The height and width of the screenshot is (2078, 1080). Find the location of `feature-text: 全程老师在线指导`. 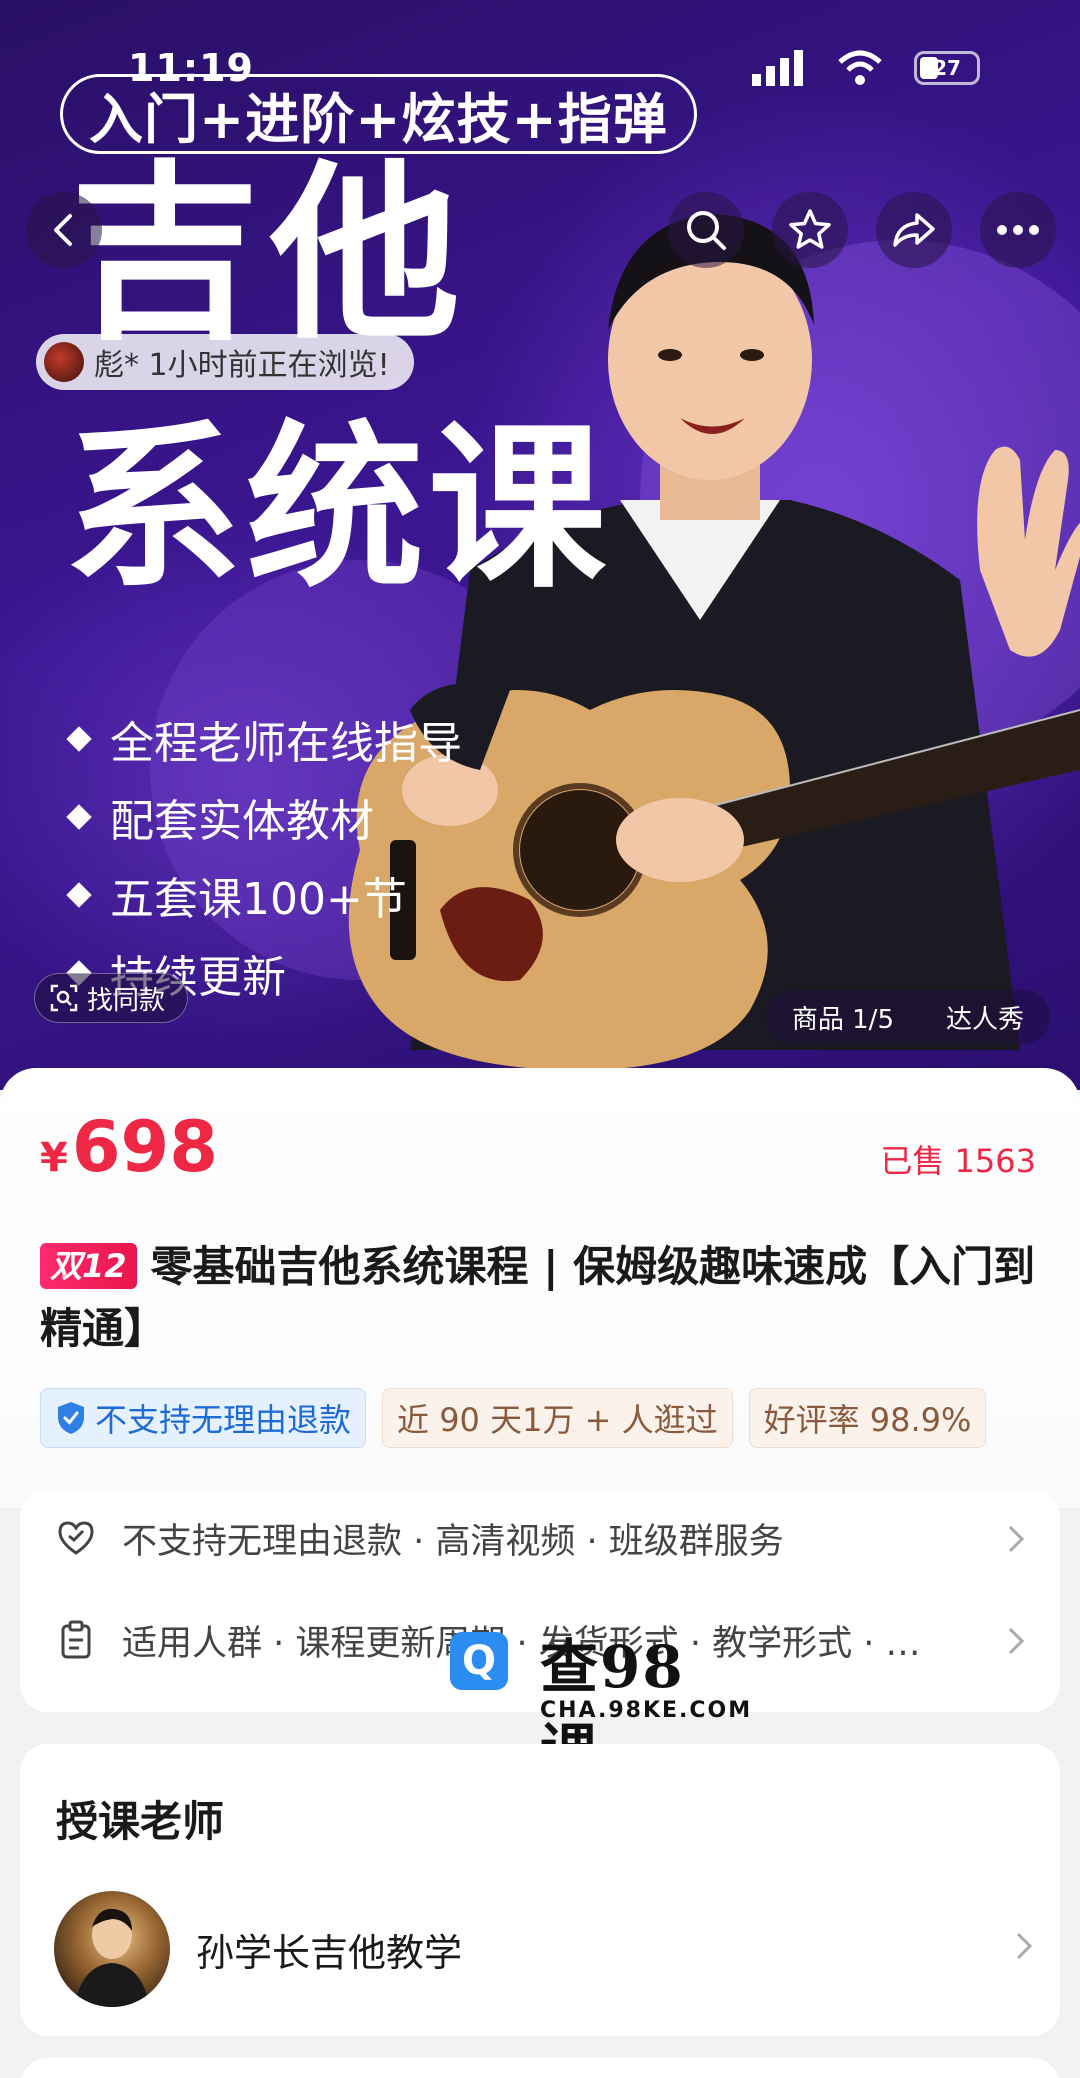

feature-text: 全程老师在线指导 is located at coordinates (286, 743).